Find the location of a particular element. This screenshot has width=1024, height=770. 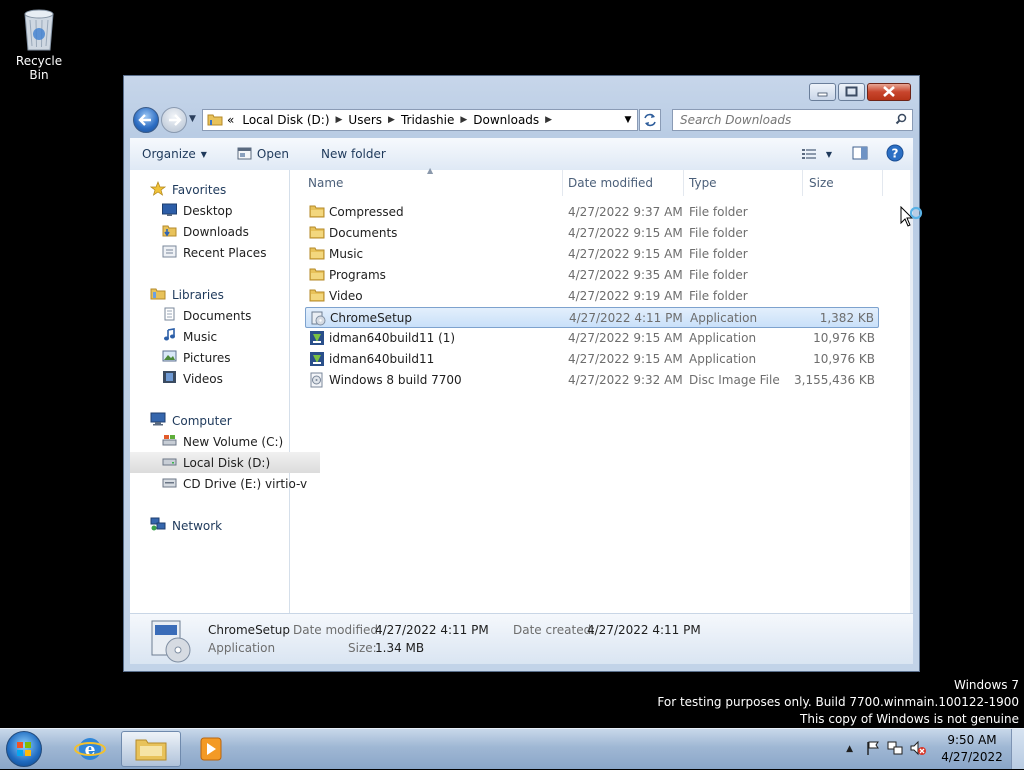

window-controls is located at coordinates (859, 92).